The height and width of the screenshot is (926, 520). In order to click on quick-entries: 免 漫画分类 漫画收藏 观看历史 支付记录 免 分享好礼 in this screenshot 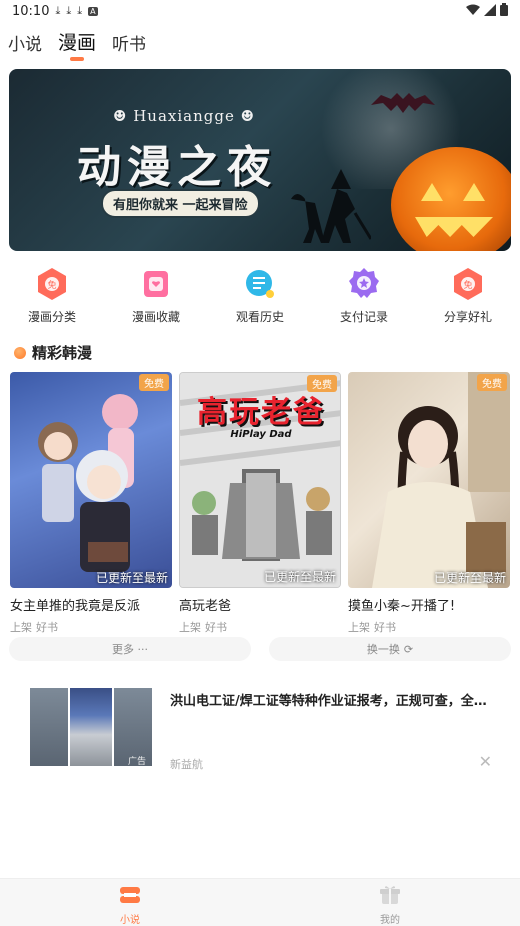, I will do `click(260, 296)`.